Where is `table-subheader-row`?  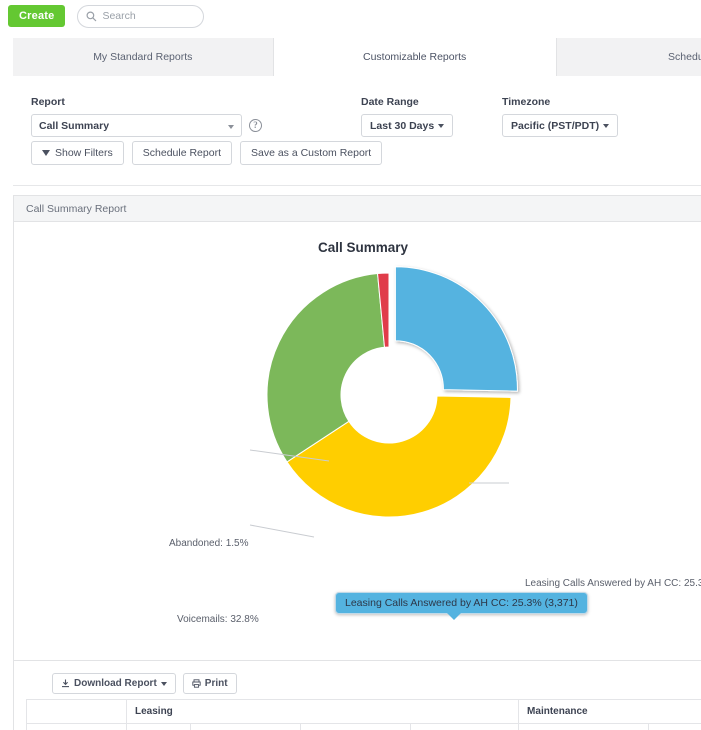 table-subheader-row is located at coordinates (363, 726).